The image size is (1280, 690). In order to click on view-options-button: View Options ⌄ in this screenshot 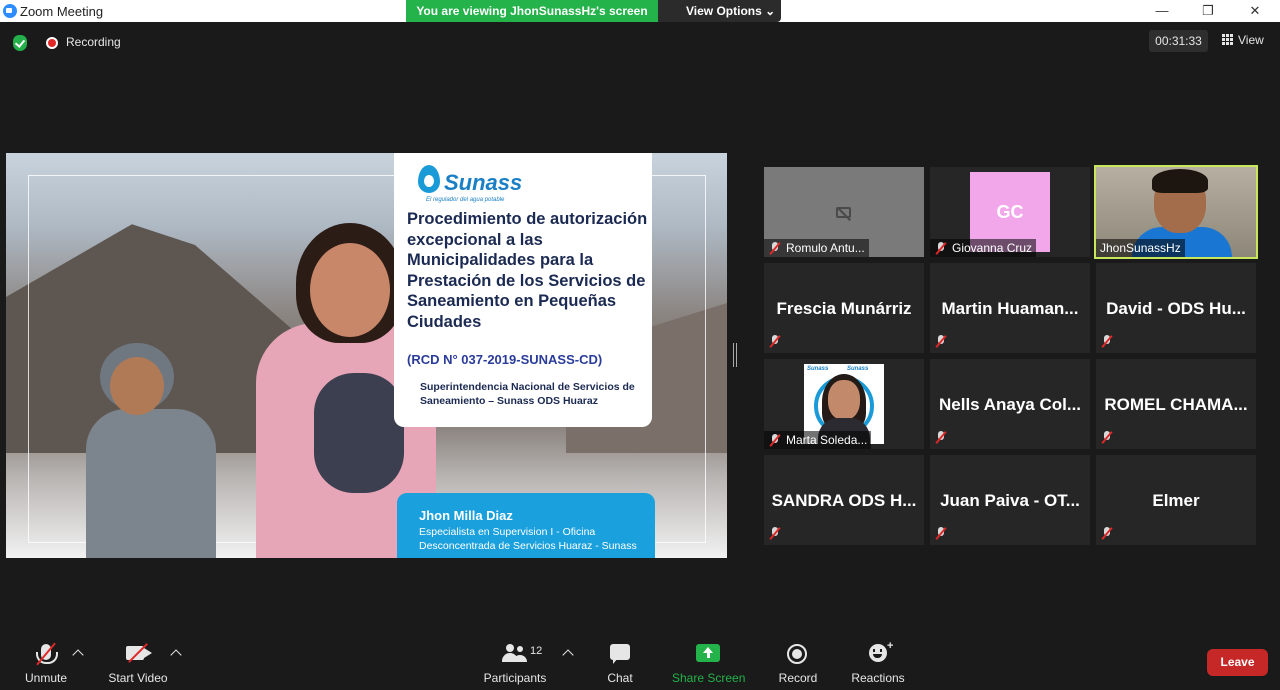, I will do `click(719, 11)`.